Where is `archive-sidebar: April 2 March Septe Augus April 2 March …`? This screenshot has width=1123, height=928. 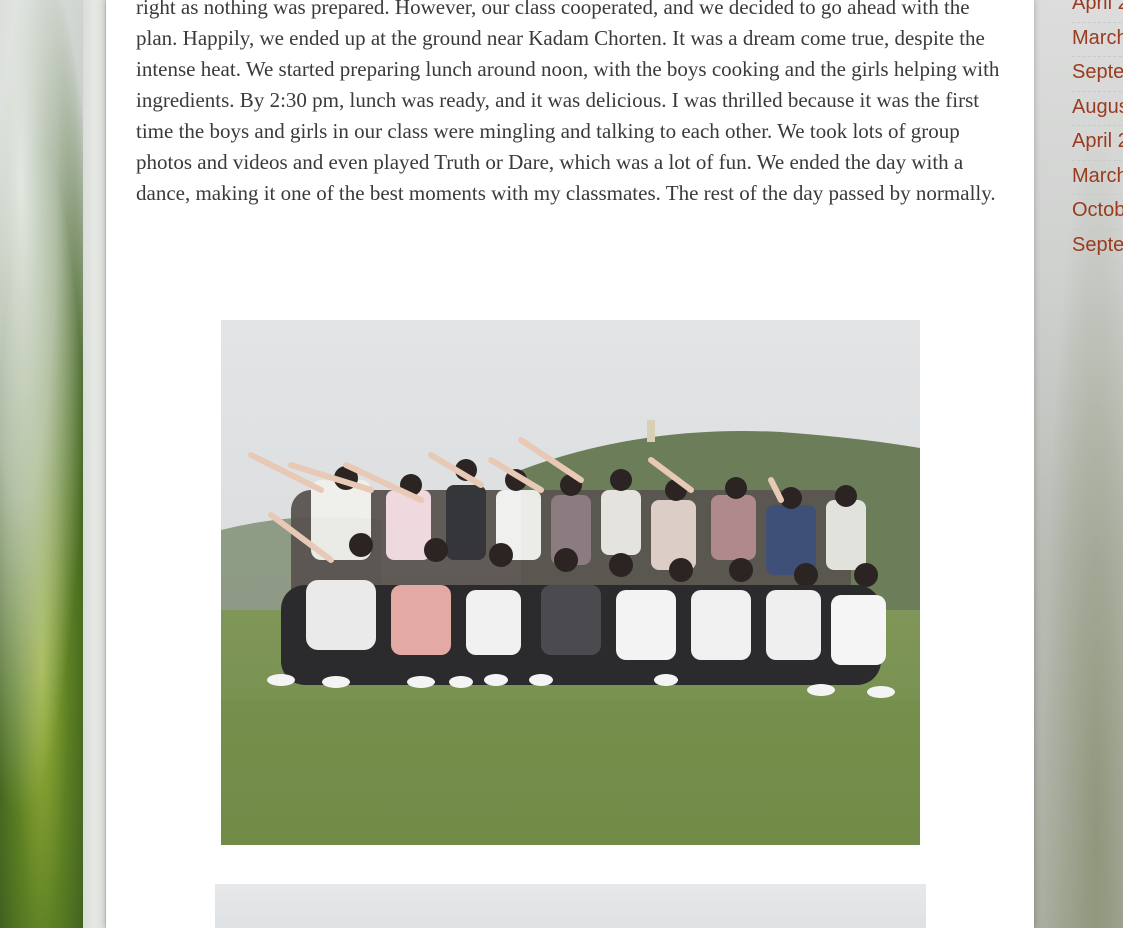
archive-sidebar: April 2 March Septe Augus April 2 March … is located at coordinates (1097, 132).